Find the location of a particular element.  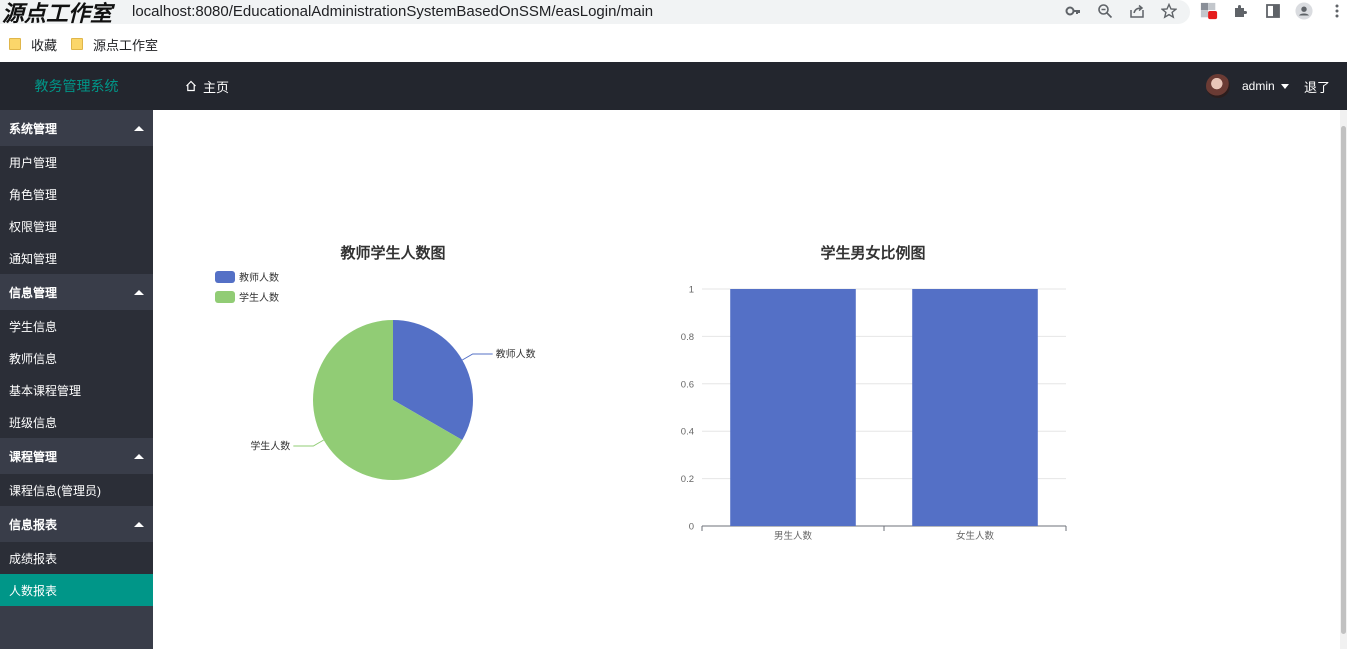

sidebar-item-class-info: 班级信息 is located at coordinates (76, 422).